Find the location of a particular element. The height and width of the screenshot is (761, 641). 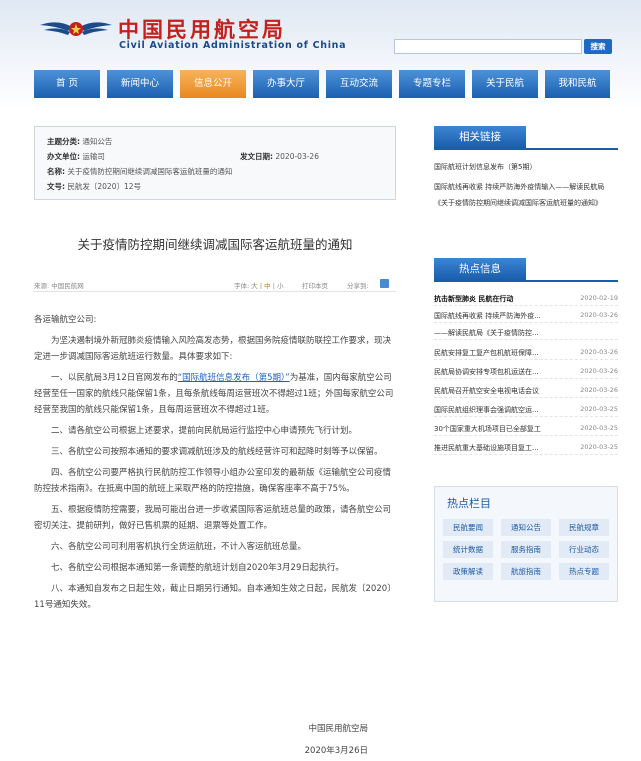

page-title: 关于疫情防控期间继续调减国际客运航班量的通知 is located at coordinates (215, 244).